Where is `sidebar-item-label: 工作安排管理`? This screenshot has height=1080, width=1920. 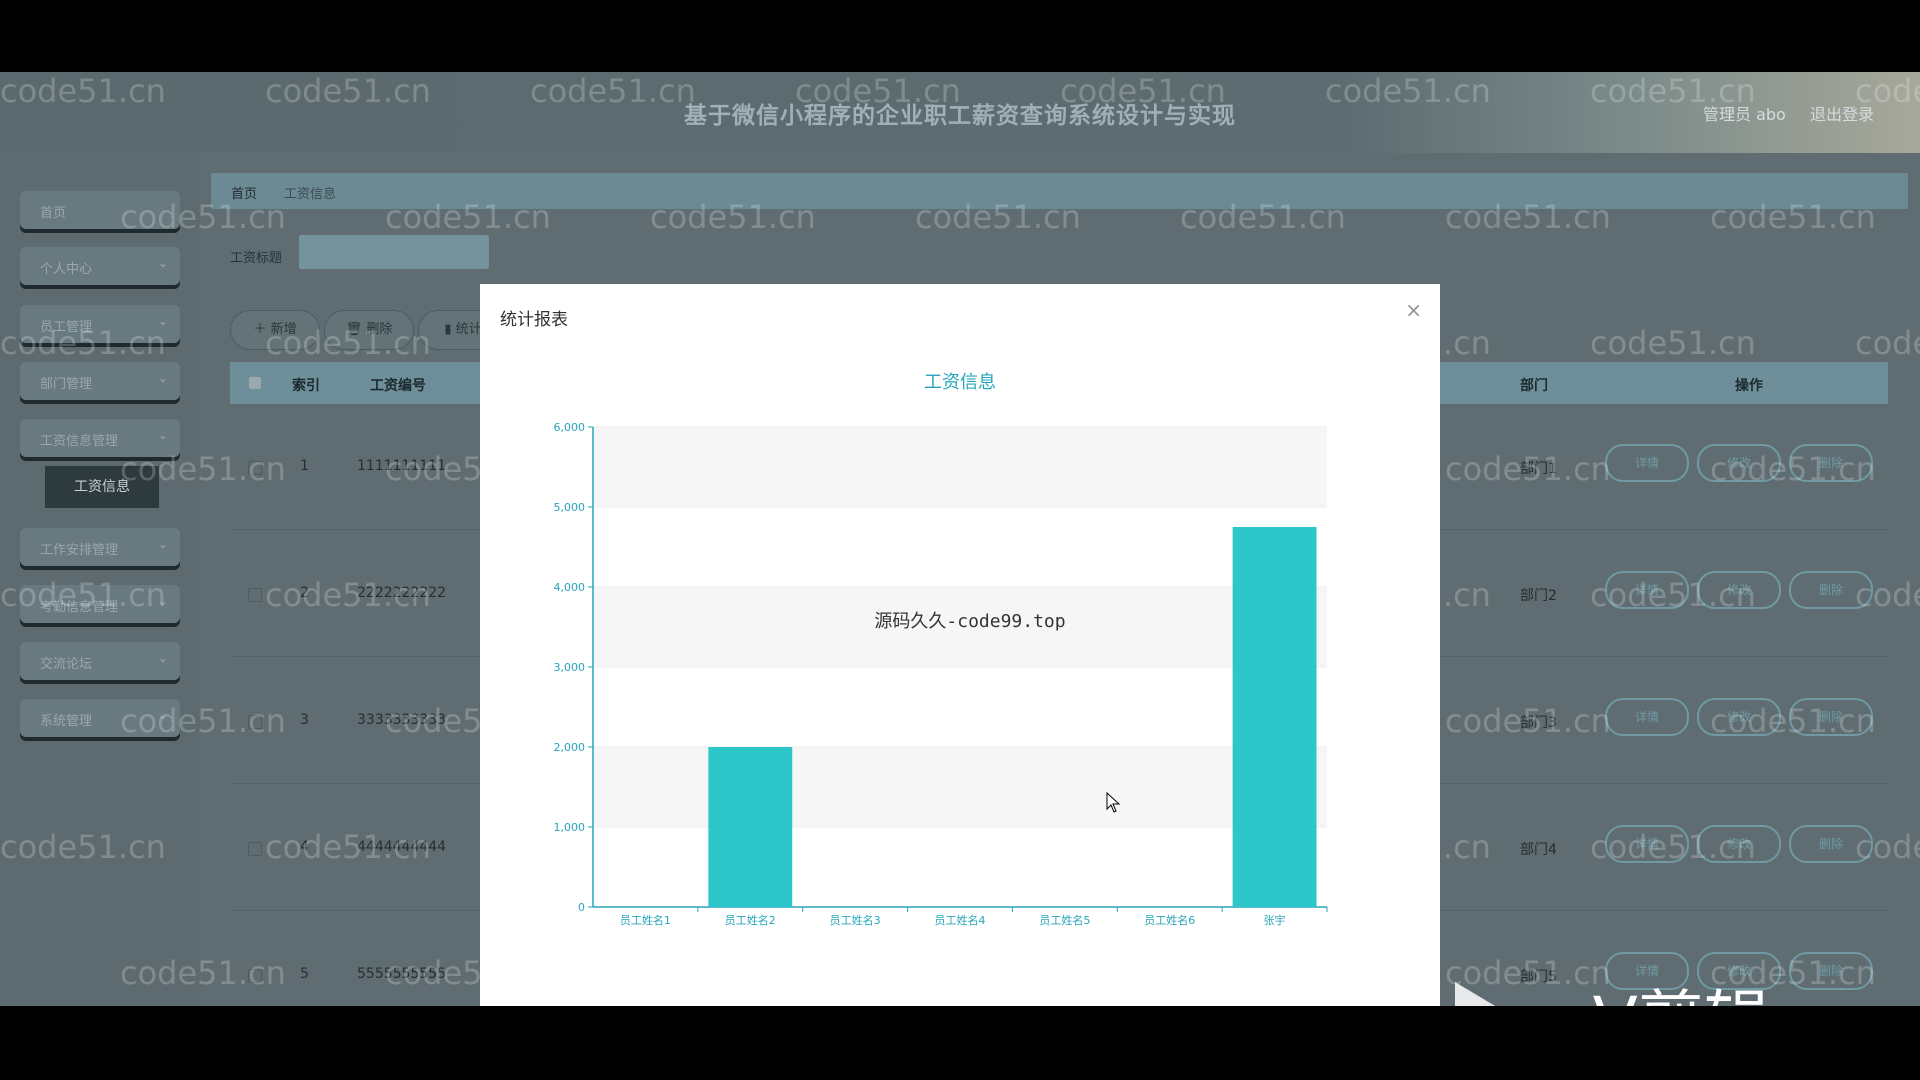 sidebar-item-label: 工作安排管理 is located at coordinates (79, 550).